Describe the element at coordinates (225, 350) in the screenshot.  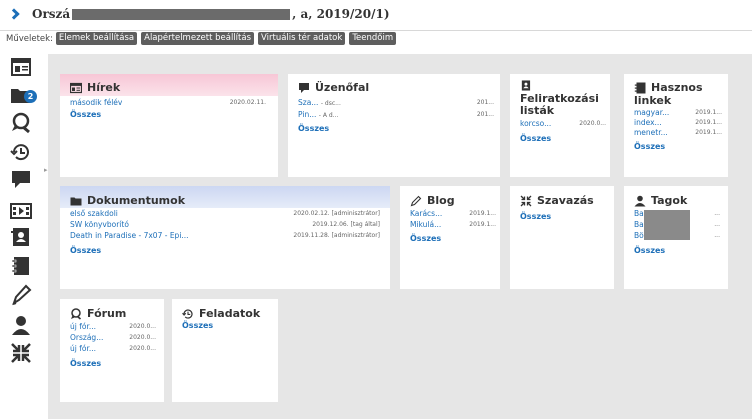
I see `tasks-card: Feladatok Összes` at that location.